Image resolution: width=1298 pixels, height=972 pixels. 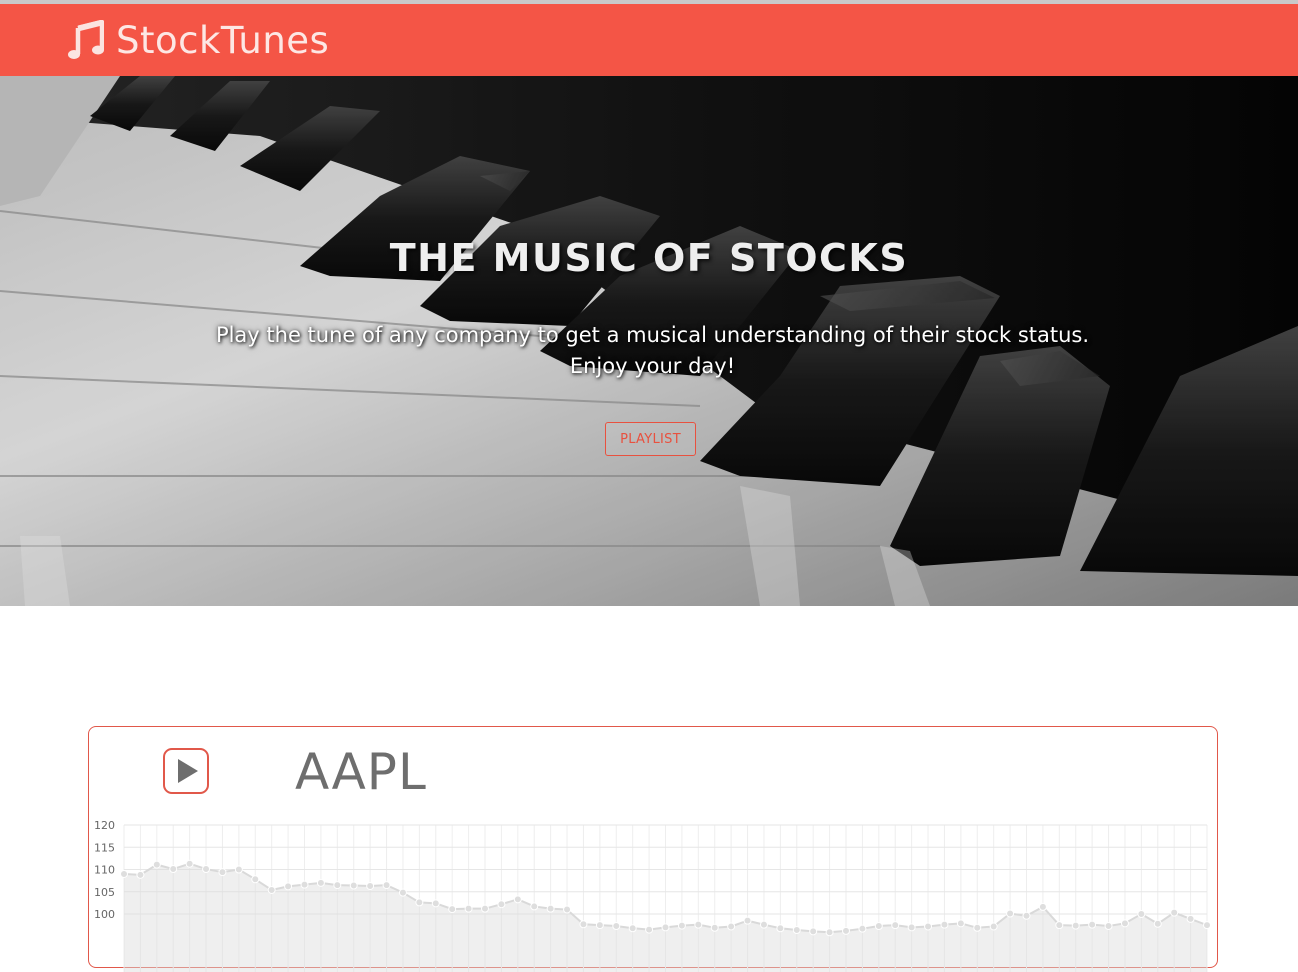 What do you see at coordinates (104, 914) in the screenshot?
I see `y-tick-label: 100` at bounding box center [104, 914].